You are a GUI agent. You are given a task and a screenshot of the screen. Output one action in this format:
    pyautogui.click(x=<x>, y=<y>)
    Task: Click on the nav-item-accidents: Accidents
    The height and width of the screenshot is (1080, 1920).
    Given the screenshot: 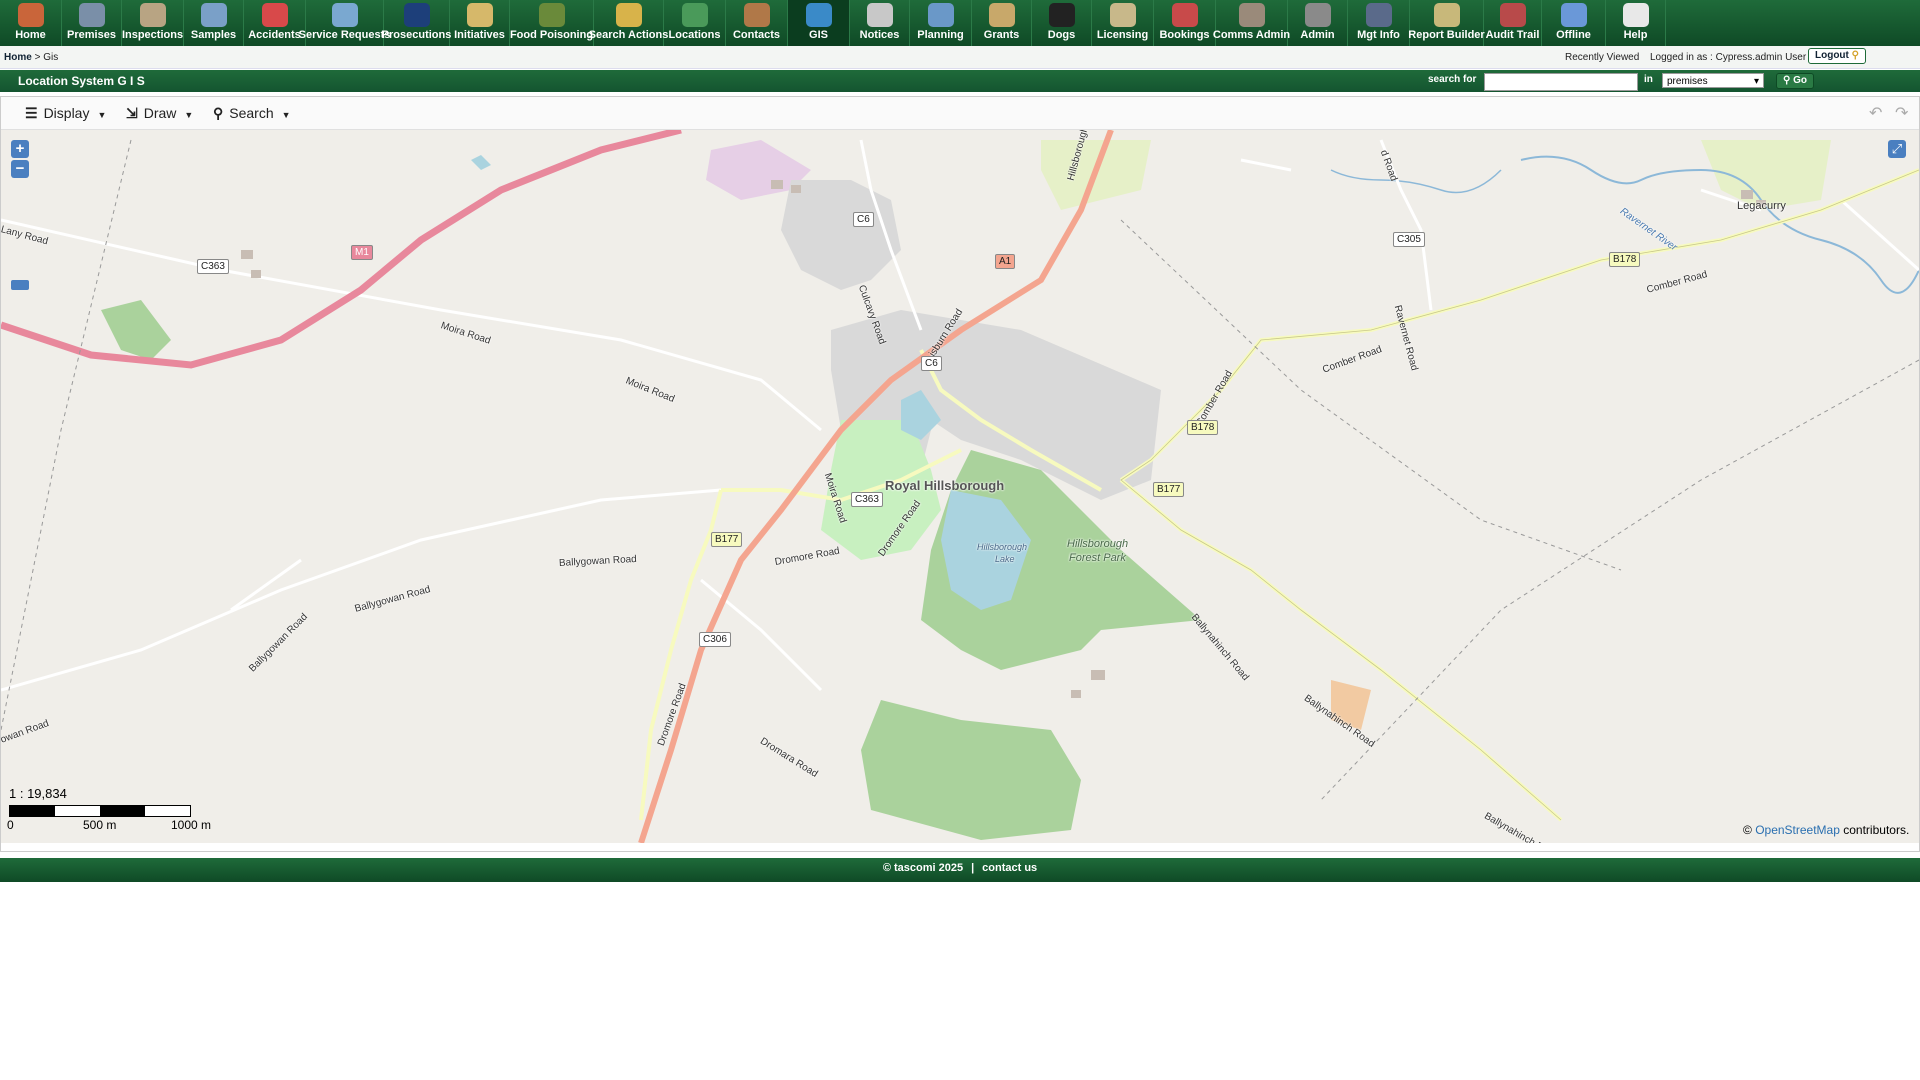 What is the action you would take?
    pyautogui.click(x=275, y=23)
    